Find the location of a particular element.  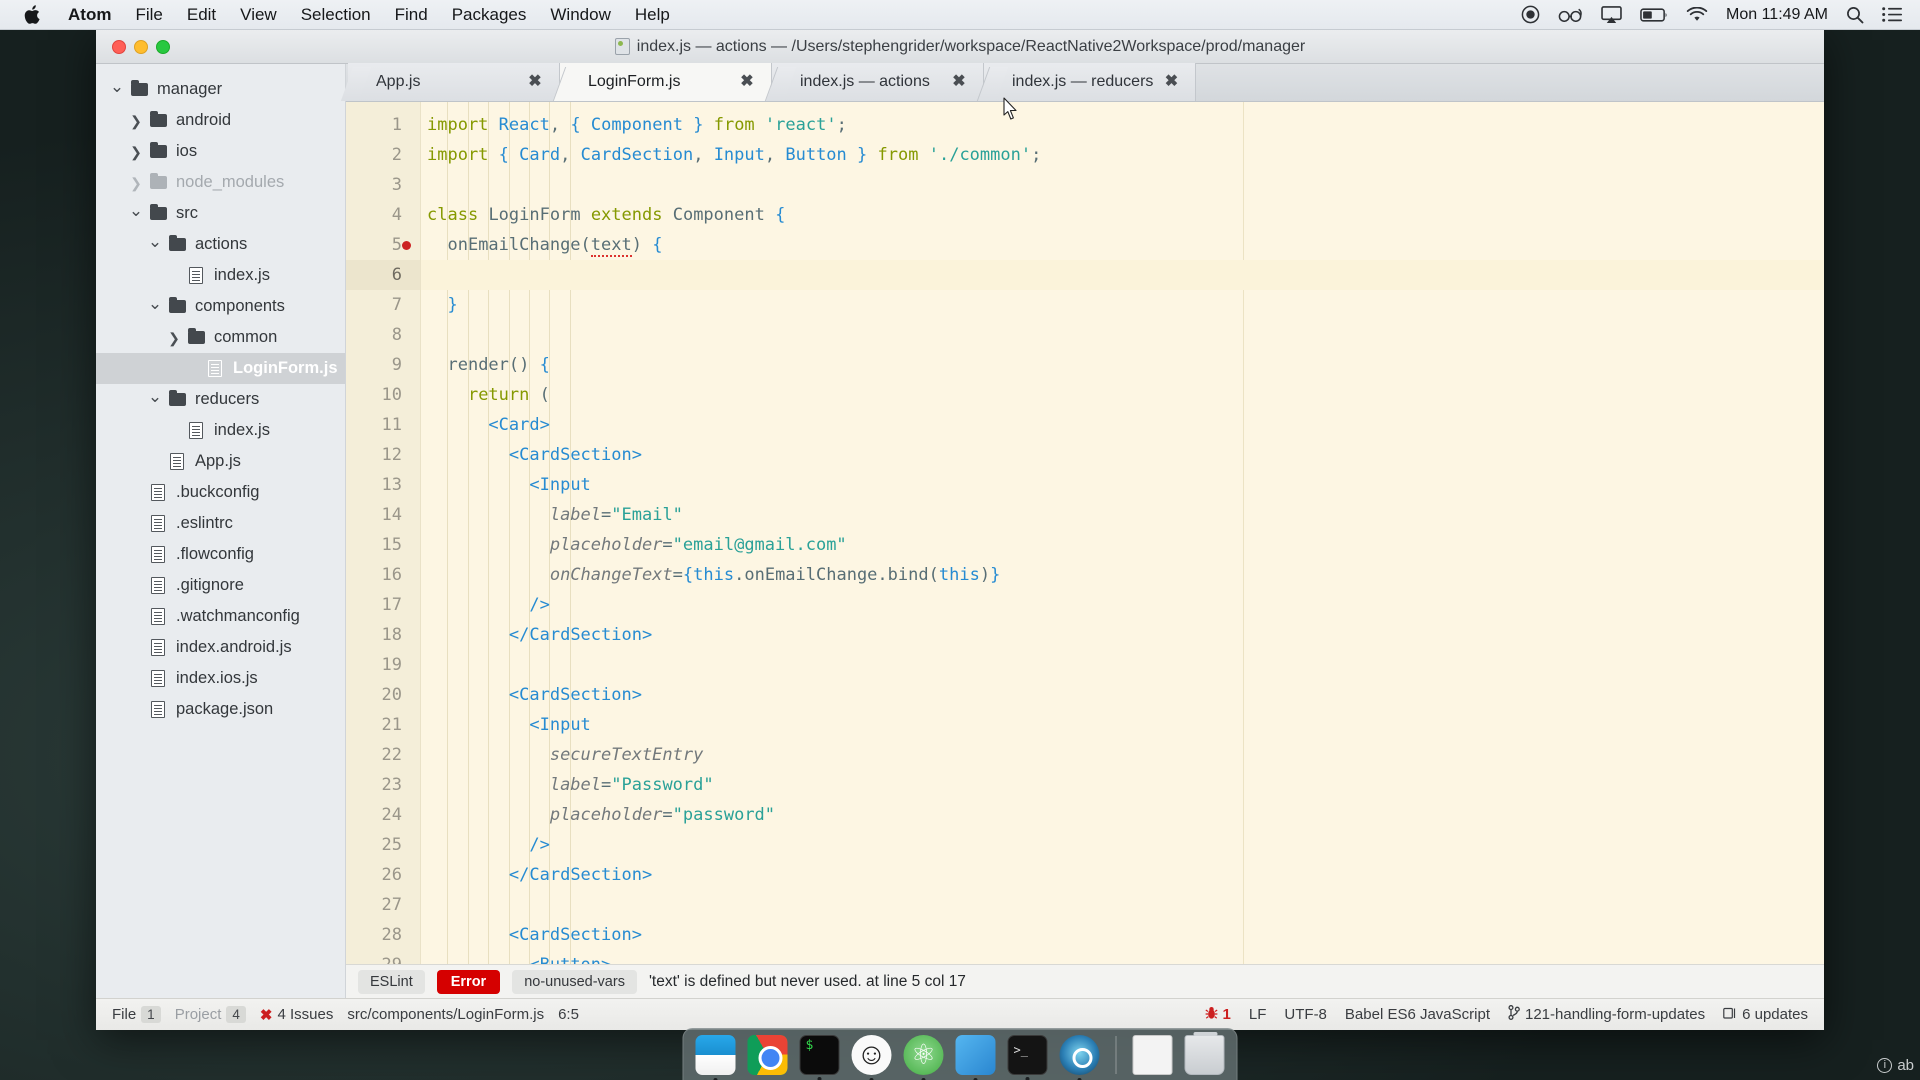

tab-app-js: App.js ✖ is located at coordinates (454, 82).